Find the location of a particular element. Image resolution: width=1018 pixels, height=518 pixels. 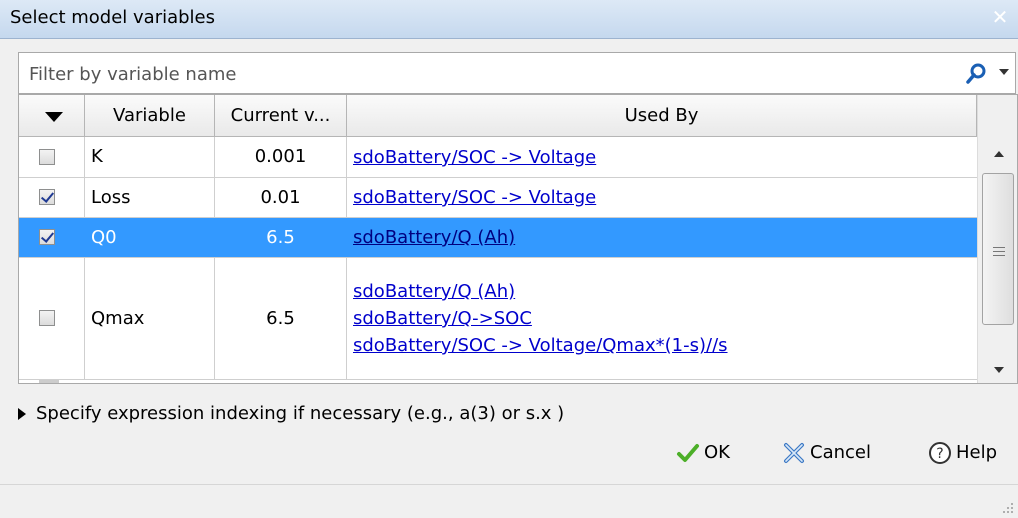

next-row-edge is located at coordinates (49, 381).